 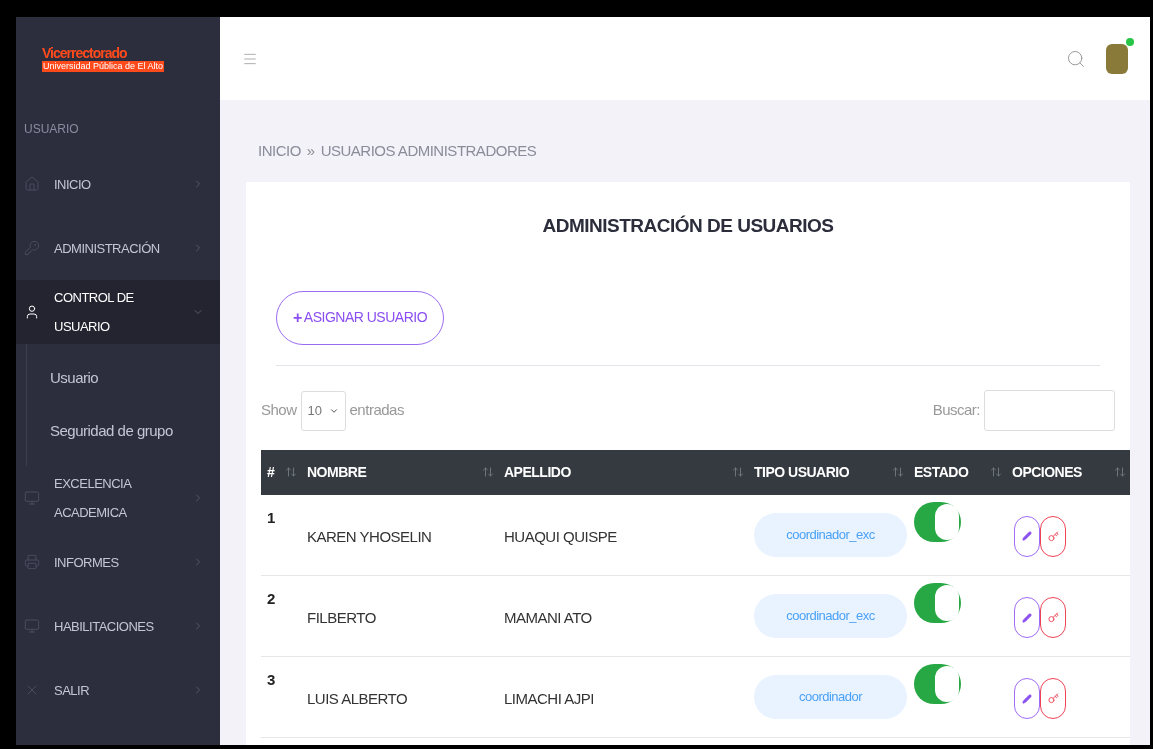 What do you see at coordinates (281, 616) in the screenshot?
I see `table-cell: 2` at bounding box center [281, 616].